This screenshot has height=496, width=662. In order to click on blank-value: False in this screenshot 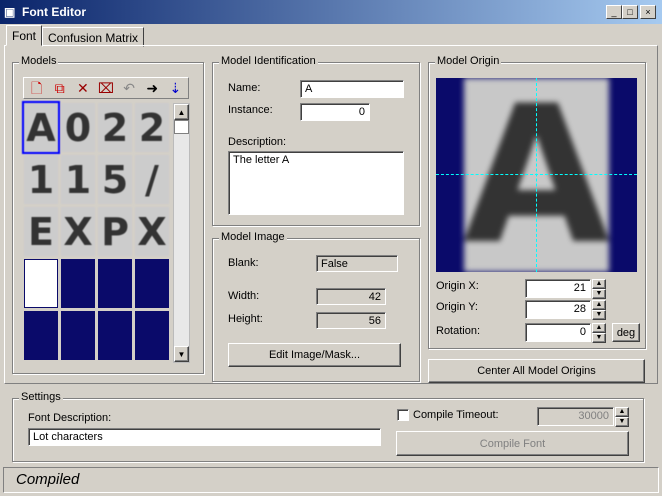, I will do `click(357, 263)`.